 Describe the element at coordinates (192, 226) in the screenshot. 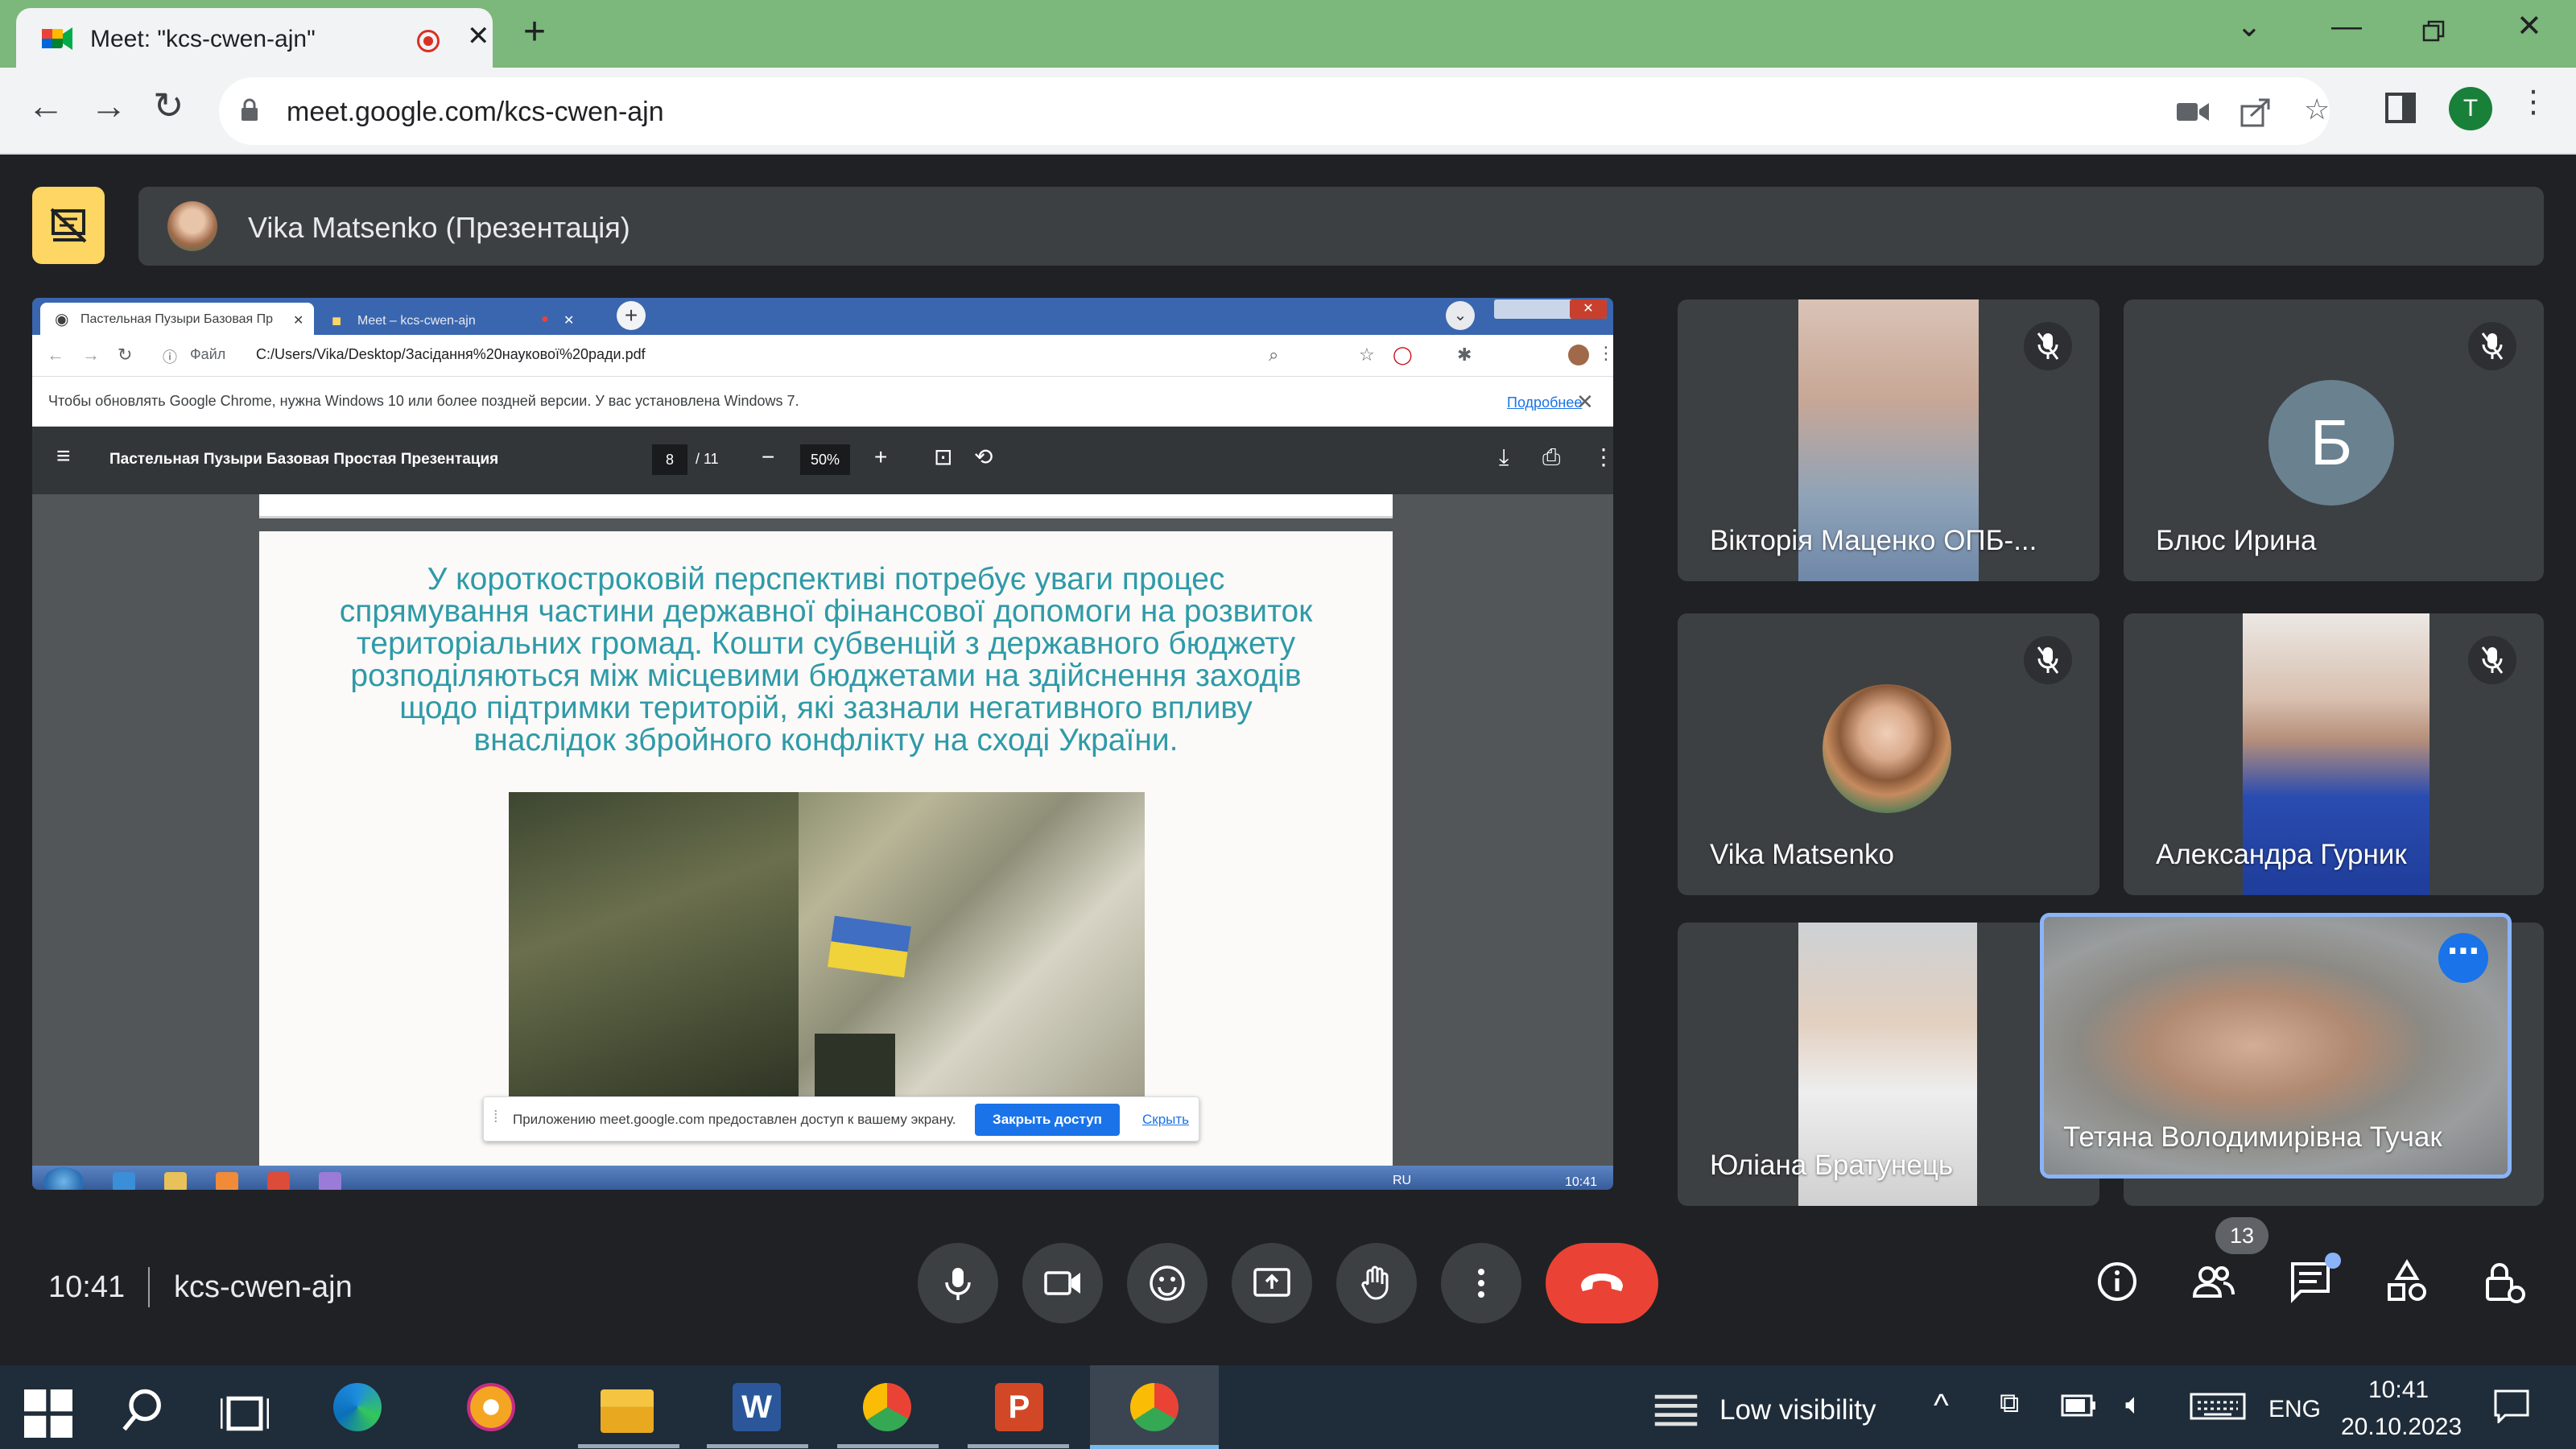

I see `presenter-avatar` at that location.